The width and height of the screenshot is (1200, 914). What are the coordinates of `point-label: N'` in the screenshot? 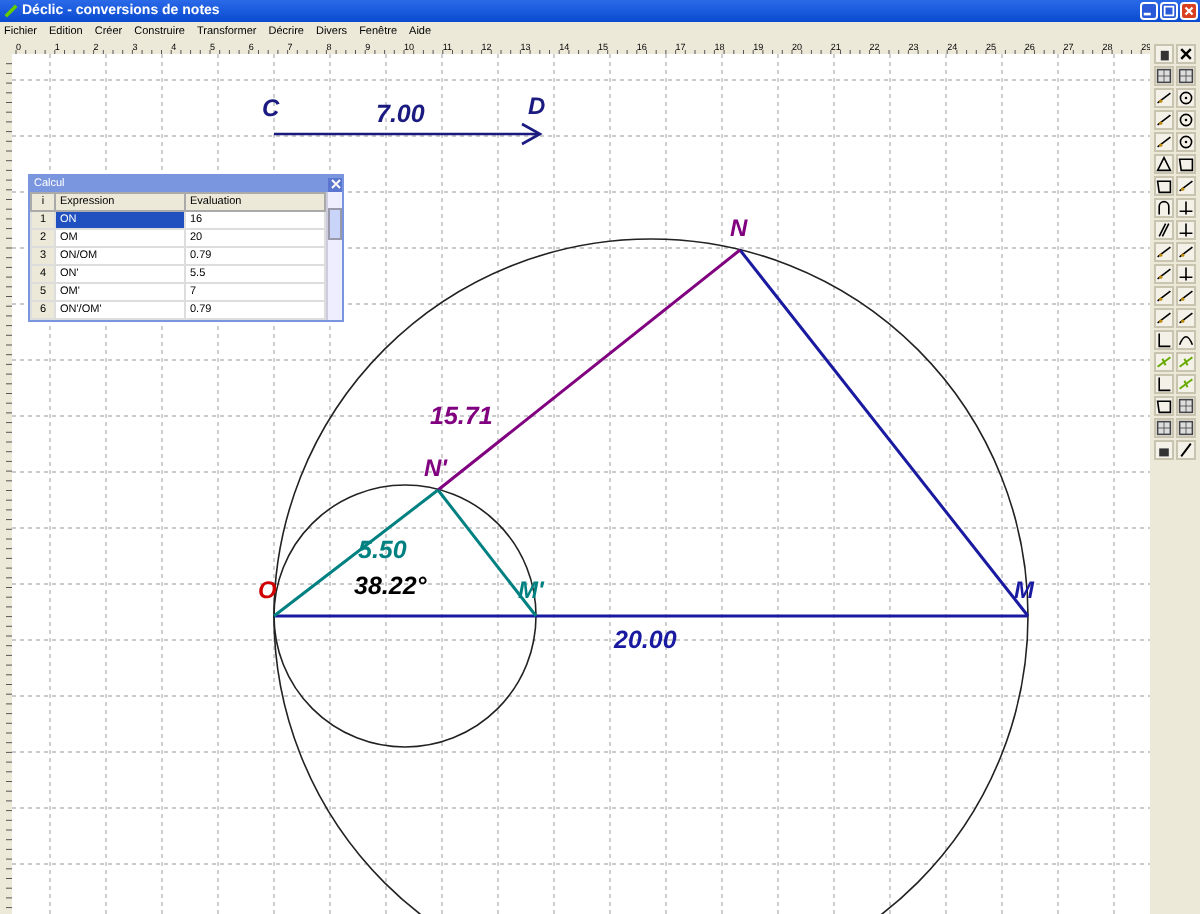 It's located at (436, 468).